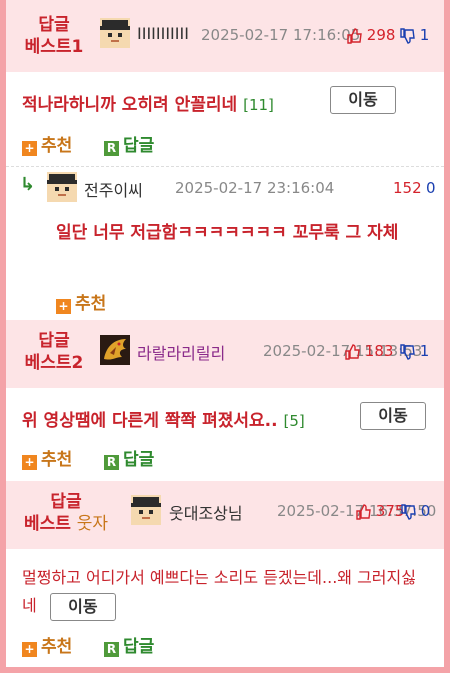 Image resolution: width=450 pixels, height=673 pixels. I want to click on best1-reply-label: 답글, so click(139, 146).